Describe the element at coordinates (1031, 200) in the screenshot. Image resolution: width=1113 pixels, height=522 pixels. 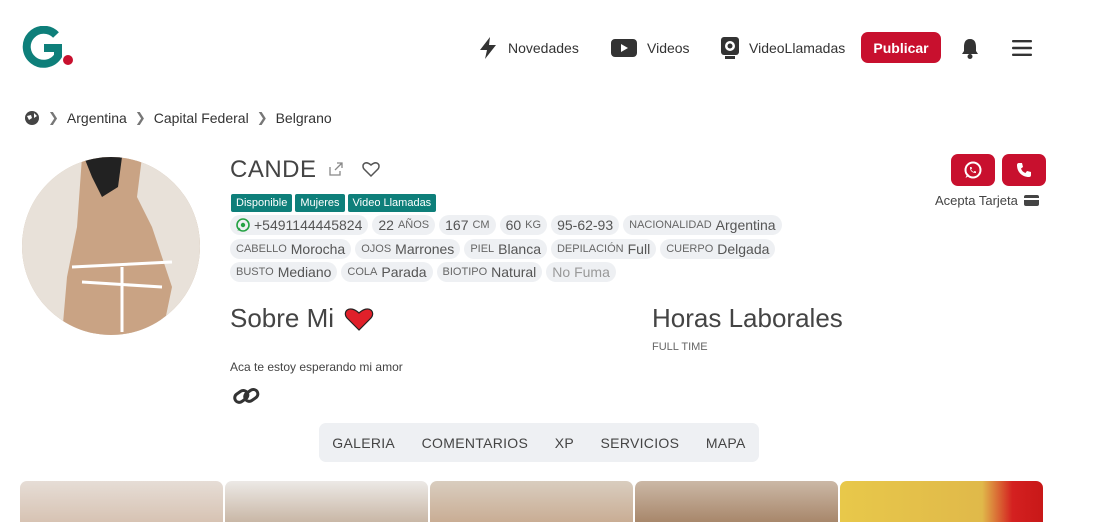
I see `credit-card-icon` at that location.